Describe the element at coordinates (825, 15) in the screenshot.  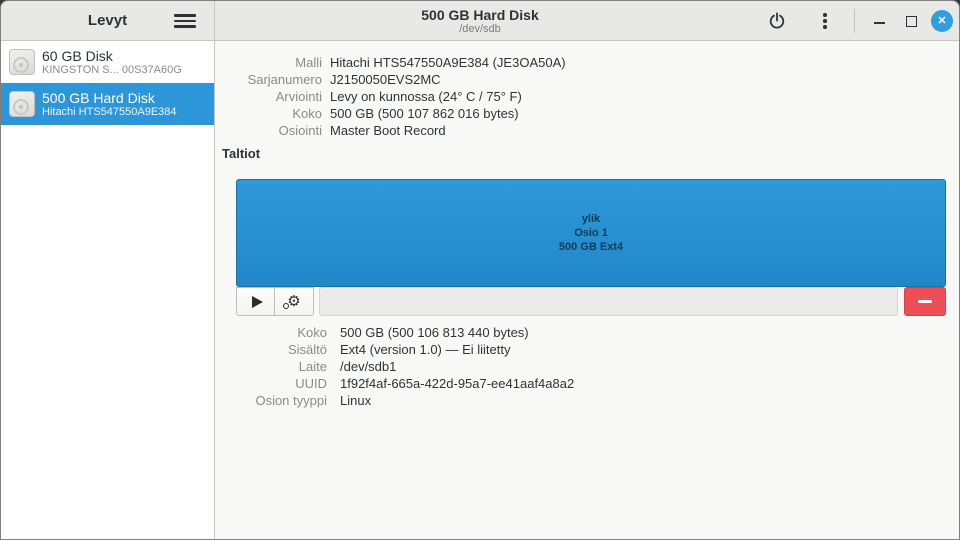
I see `kebab-icon` at that location.